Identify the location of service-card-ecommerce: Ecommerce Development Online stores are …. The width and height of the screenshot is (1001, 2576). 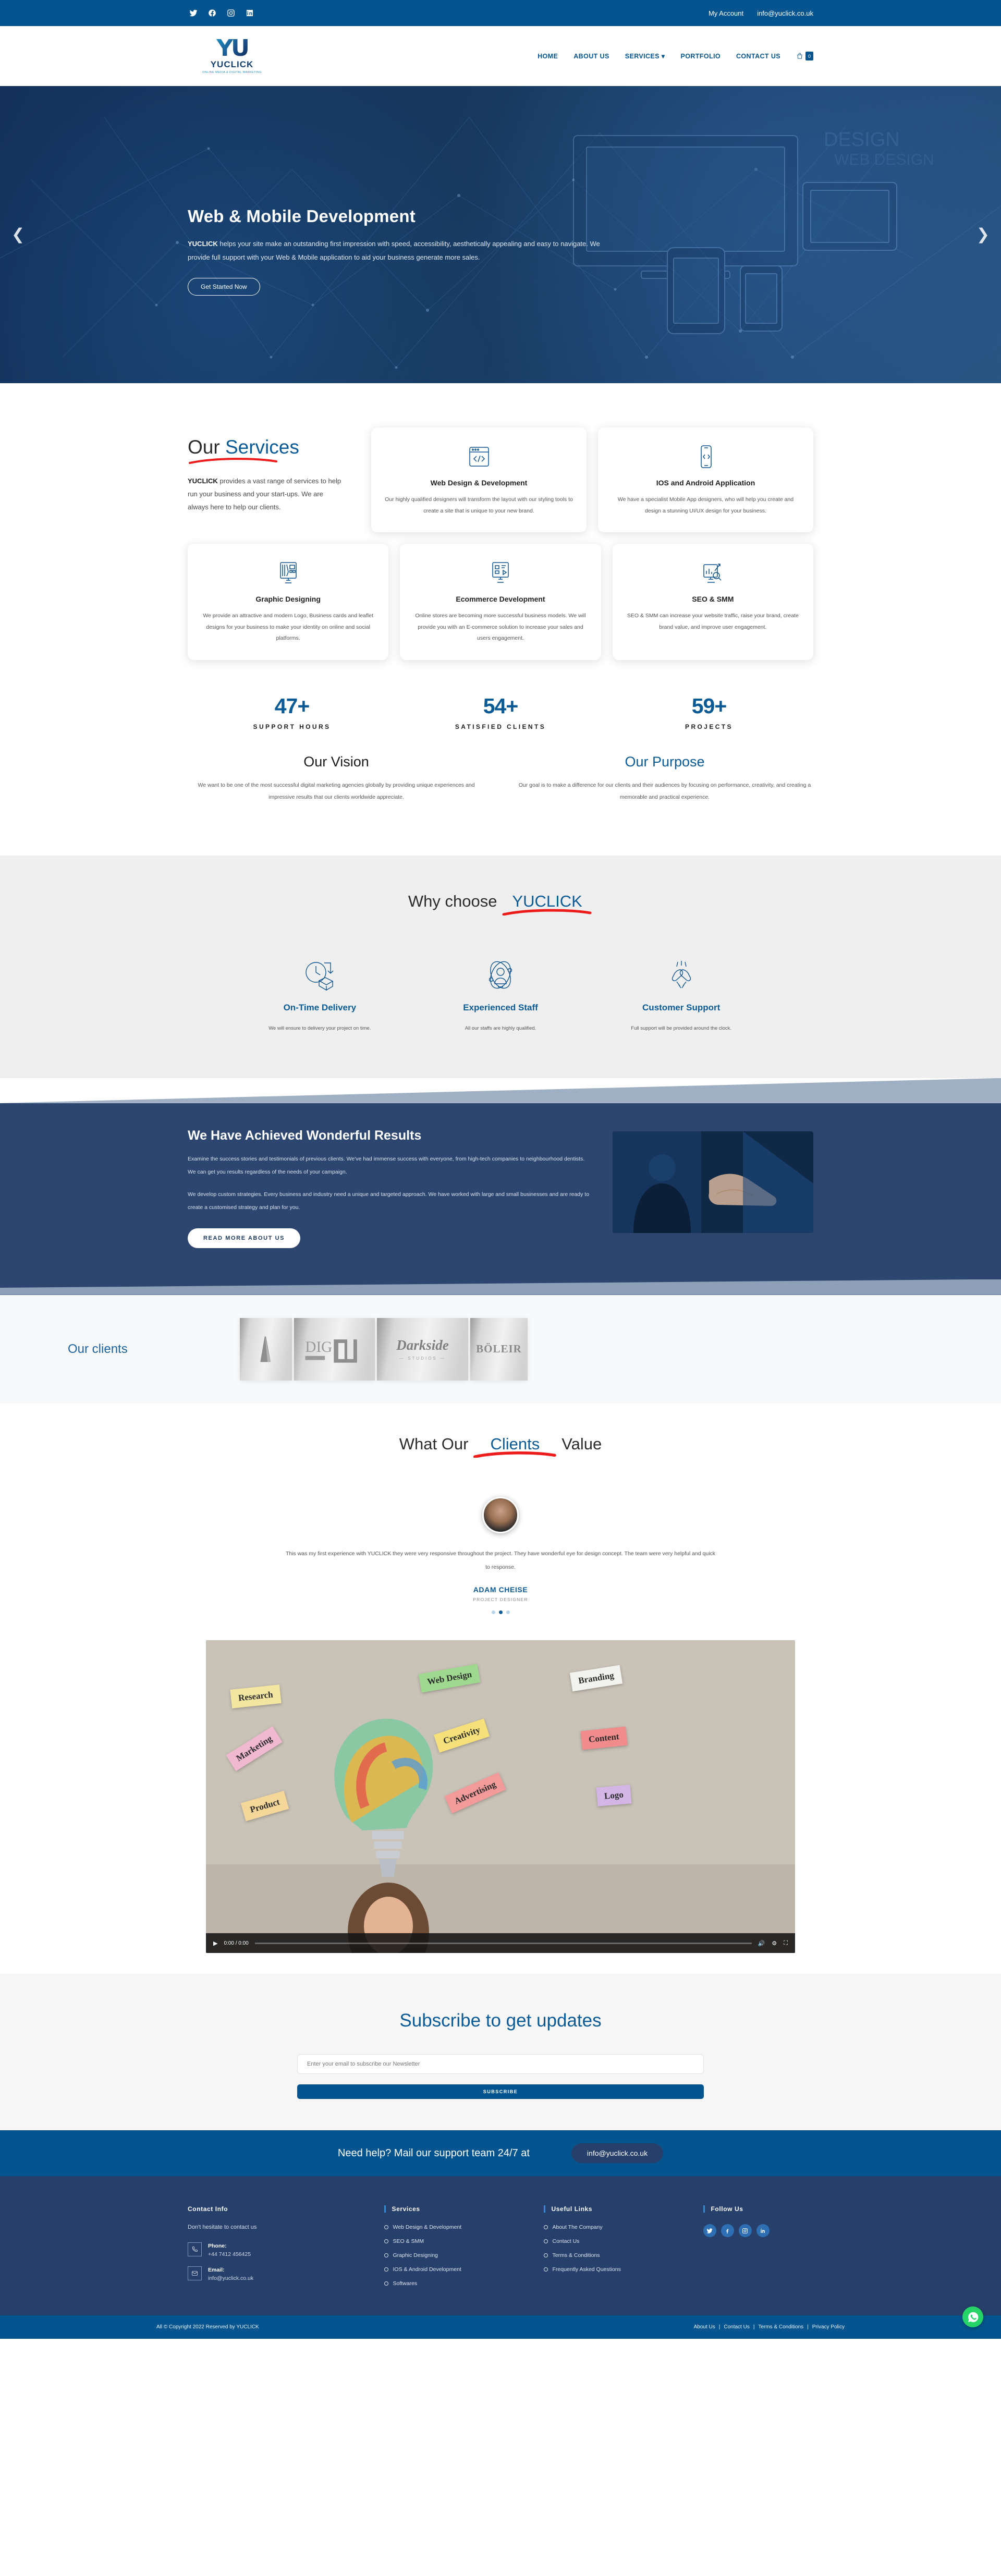
(500, 602).